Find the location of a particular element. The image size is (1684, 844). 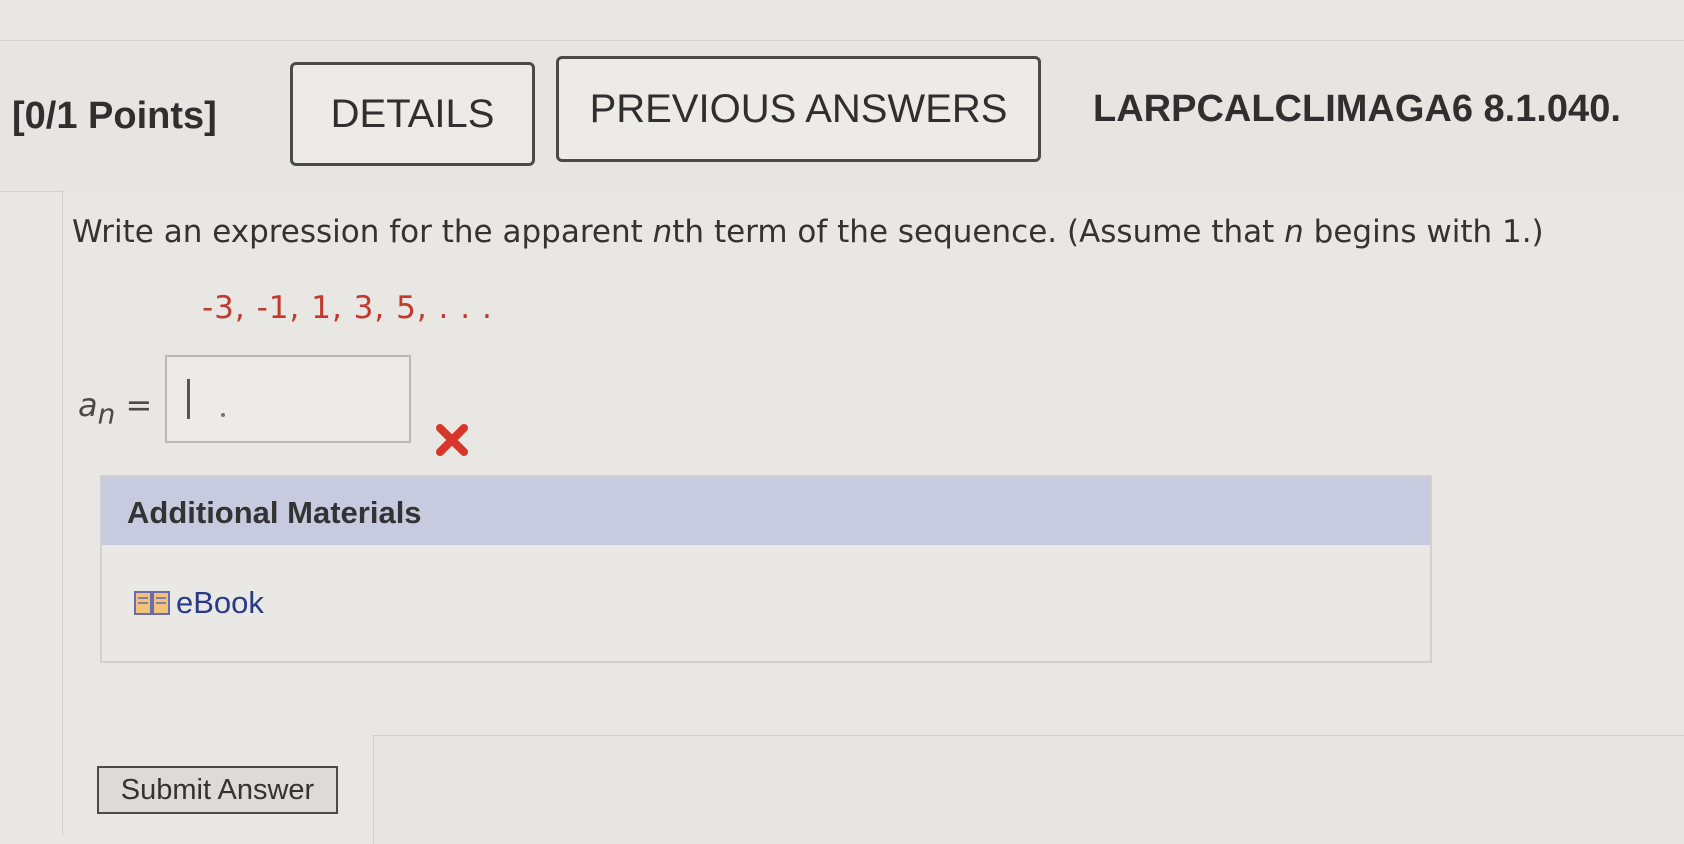

sequence-text: -3, -1, 1, 3, 5, . . . is located at coordinates (347, 308).